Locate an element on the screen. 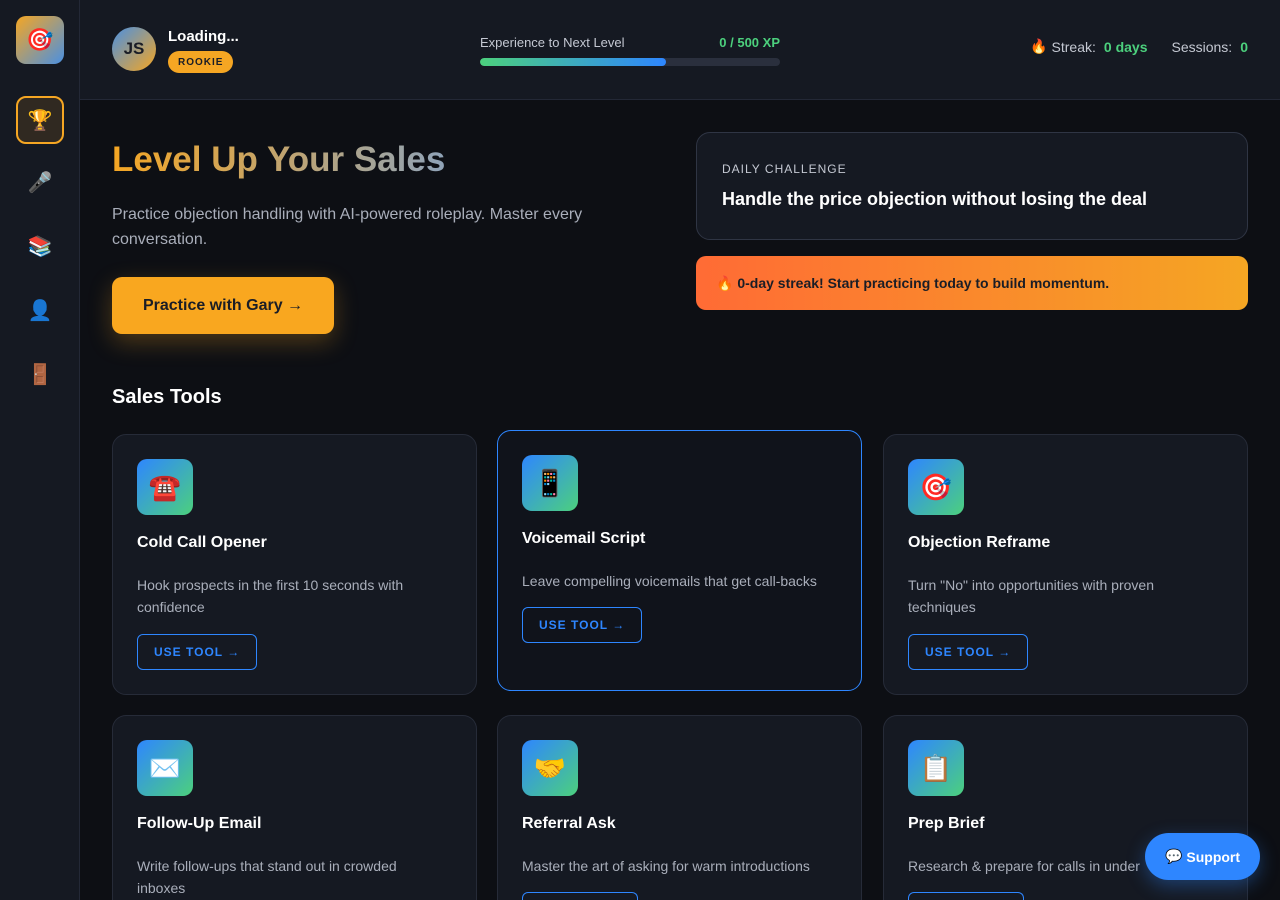 Image resolution: width=1280 pixels, height=900 pixels. mobile-phone-icon: 📱 is located at coordinates (550, 483).